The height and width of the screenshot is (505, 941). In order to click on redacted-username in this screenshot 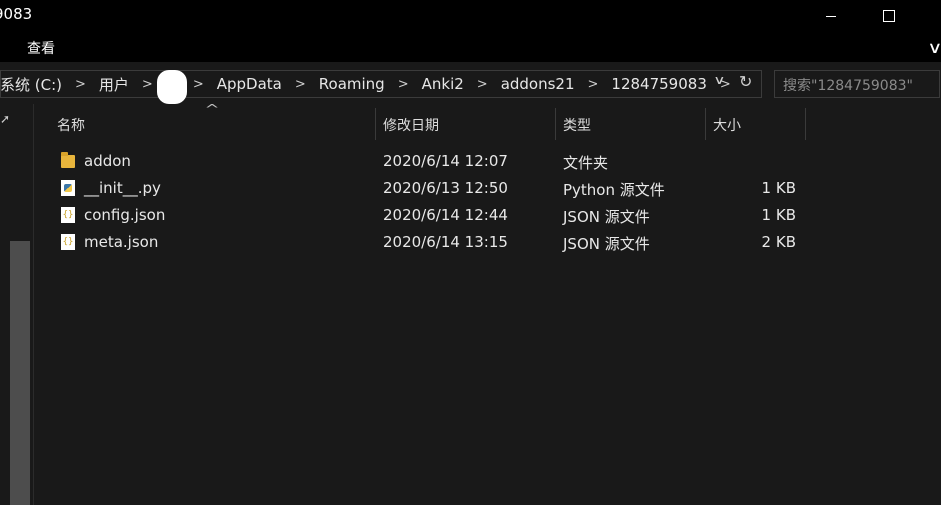, I will do `click(171, 87)`.